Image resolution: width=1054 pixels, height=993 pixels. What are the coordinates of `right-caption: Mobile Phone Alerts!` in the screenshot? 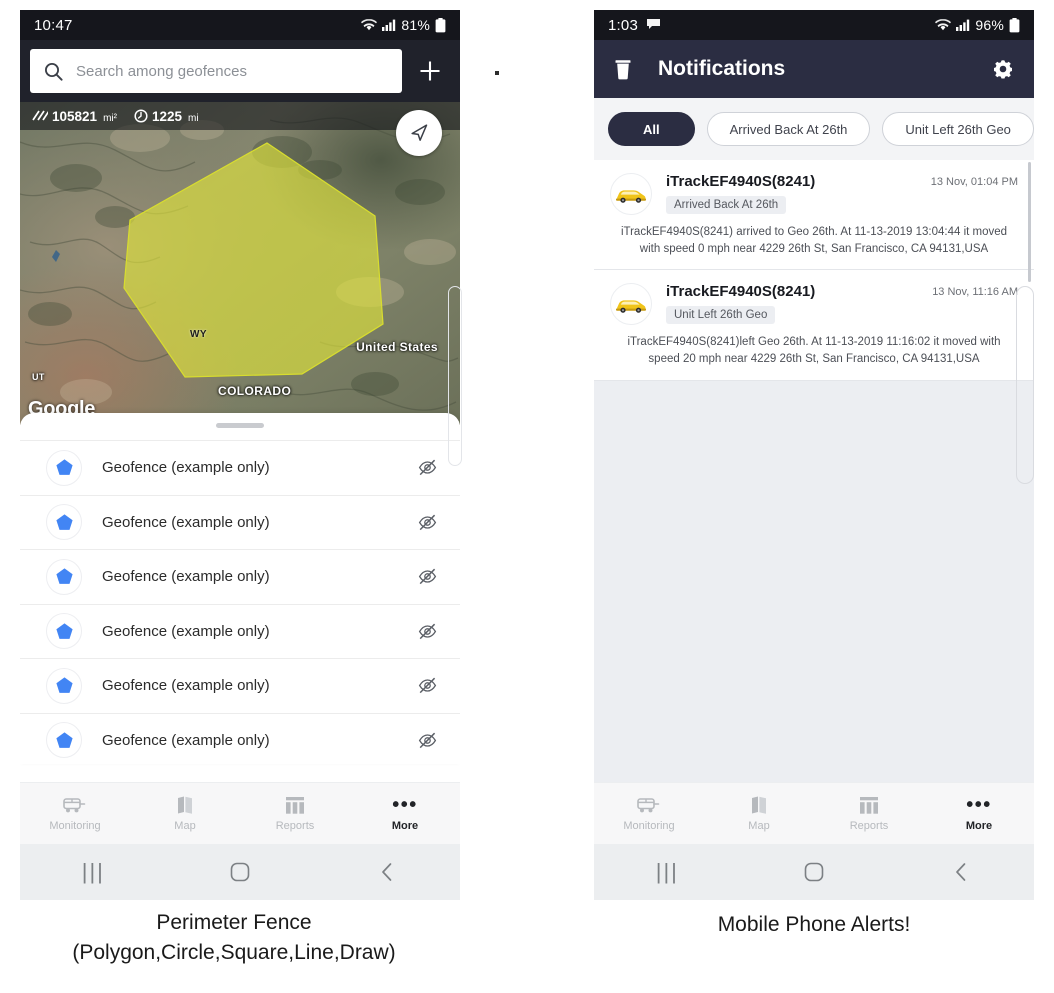 It's located at (814, 924).